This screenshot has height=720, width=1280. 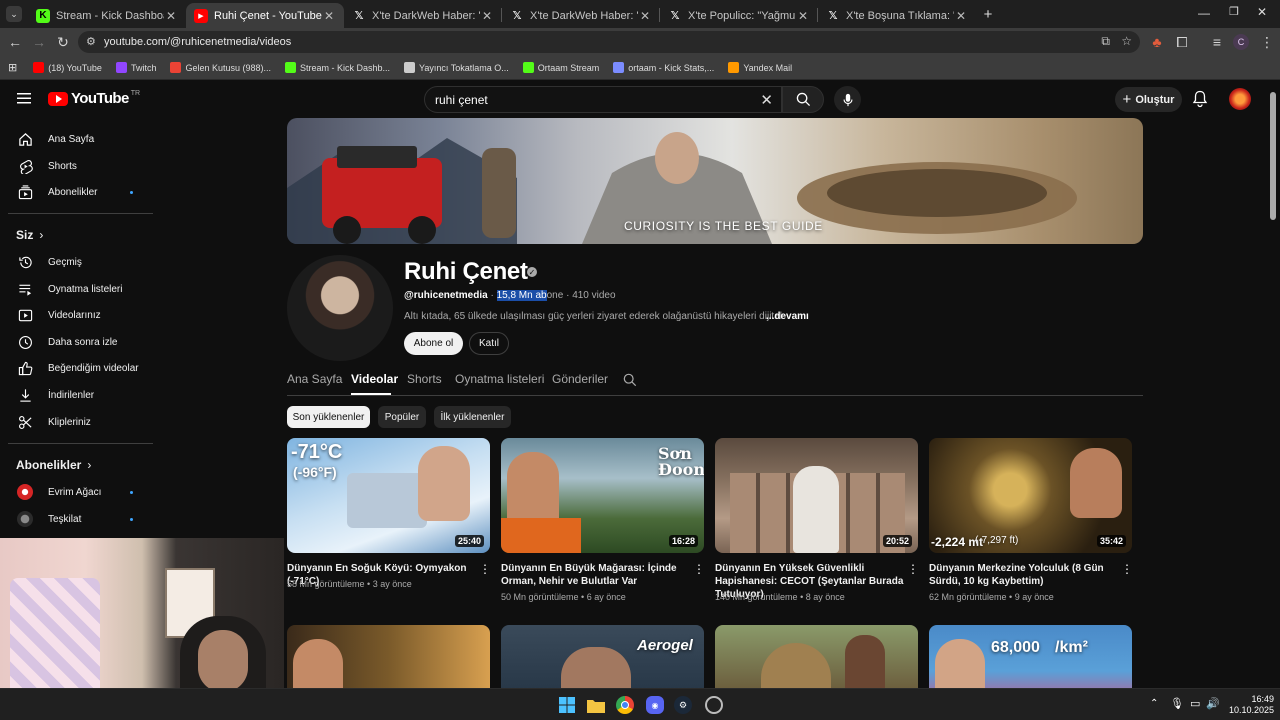 I want to click on tab-shorts: Shorts, so click(x=424, y=379).